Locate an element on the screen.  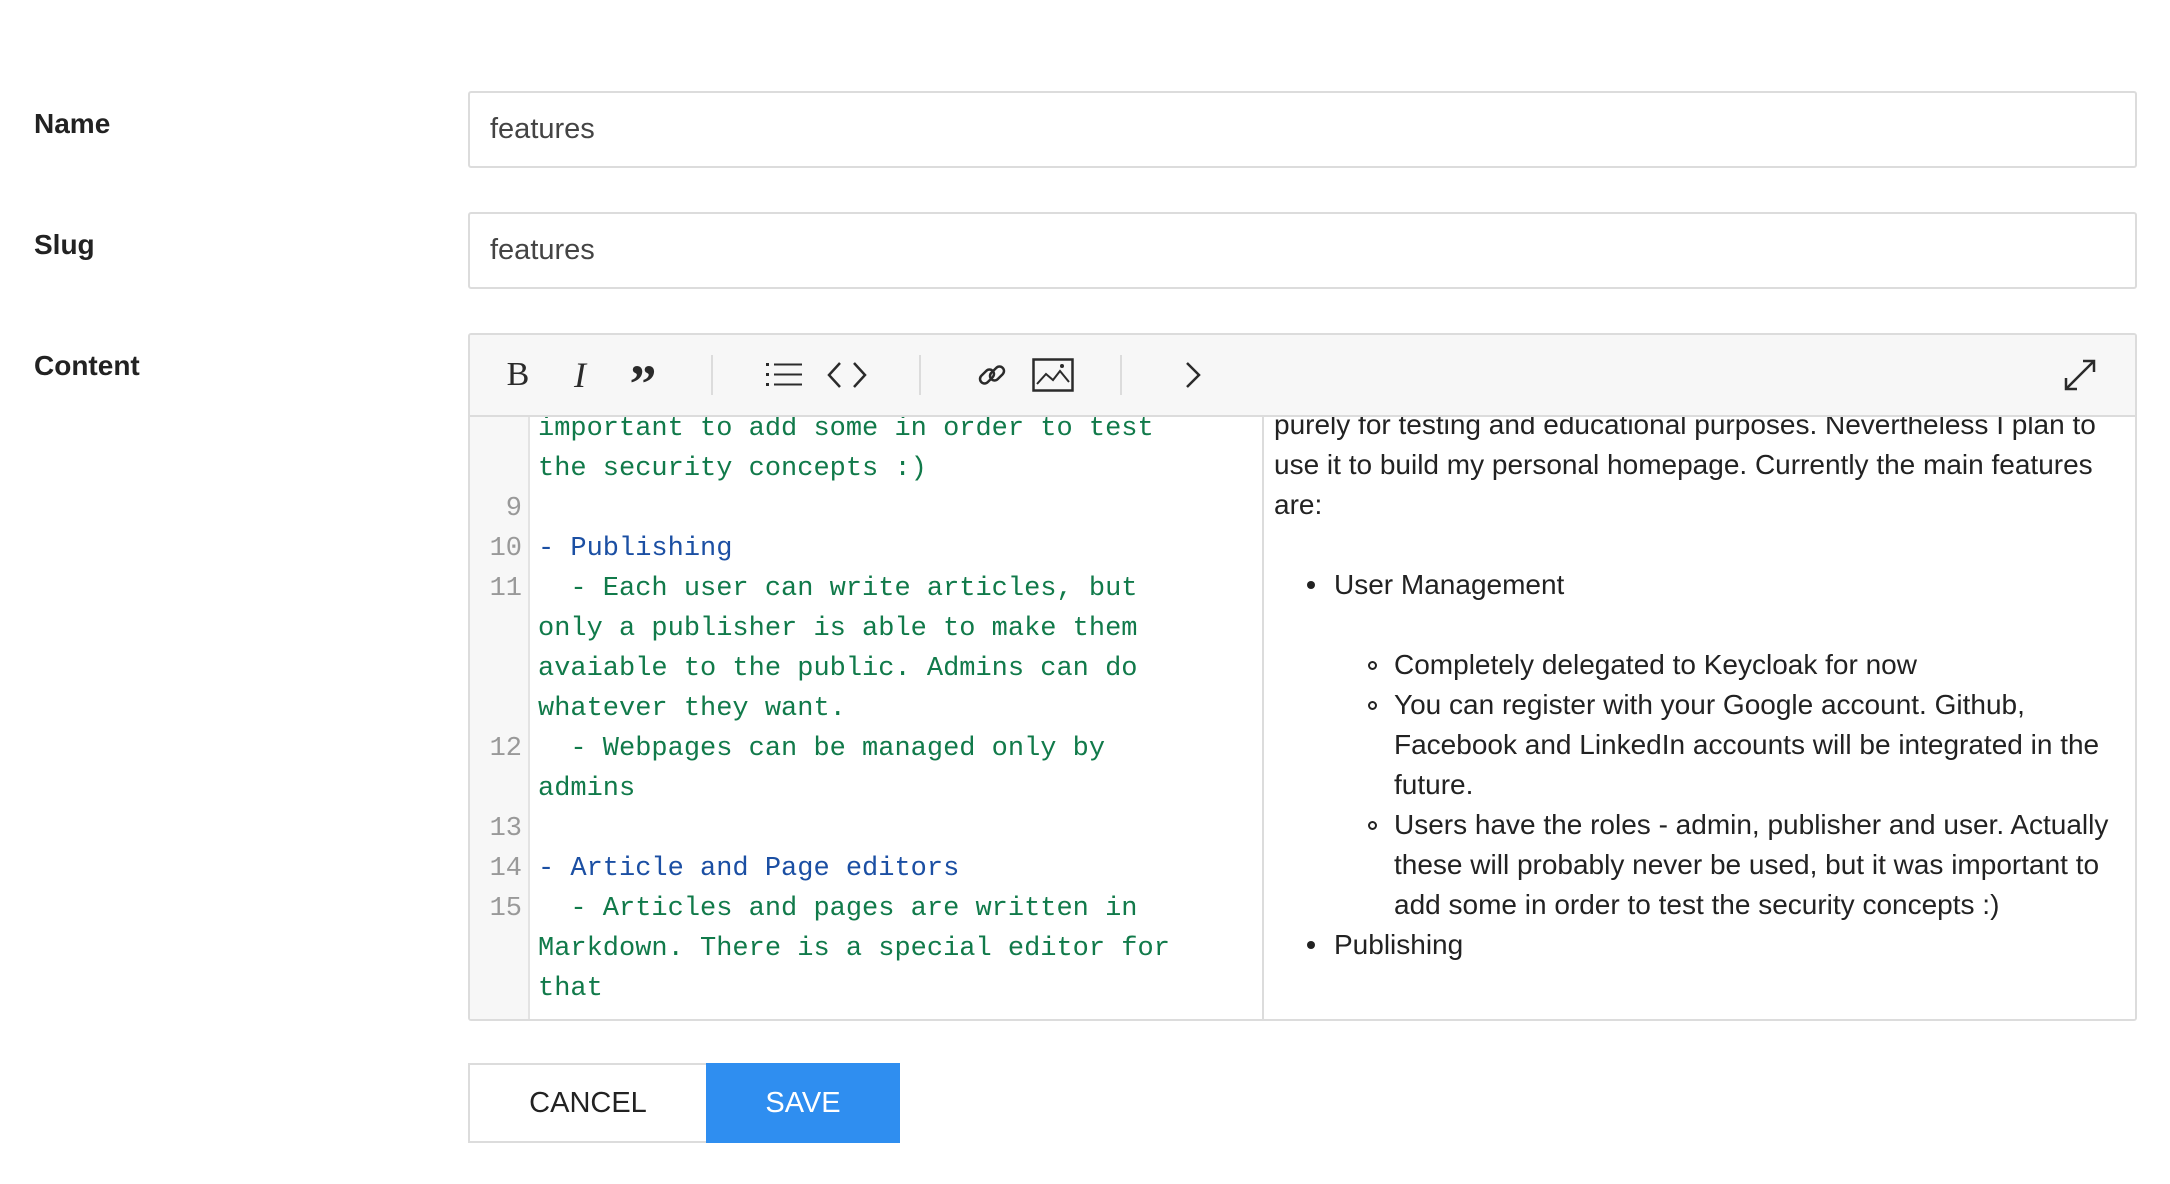
bold-button: B is located at coordinates (518, 375).